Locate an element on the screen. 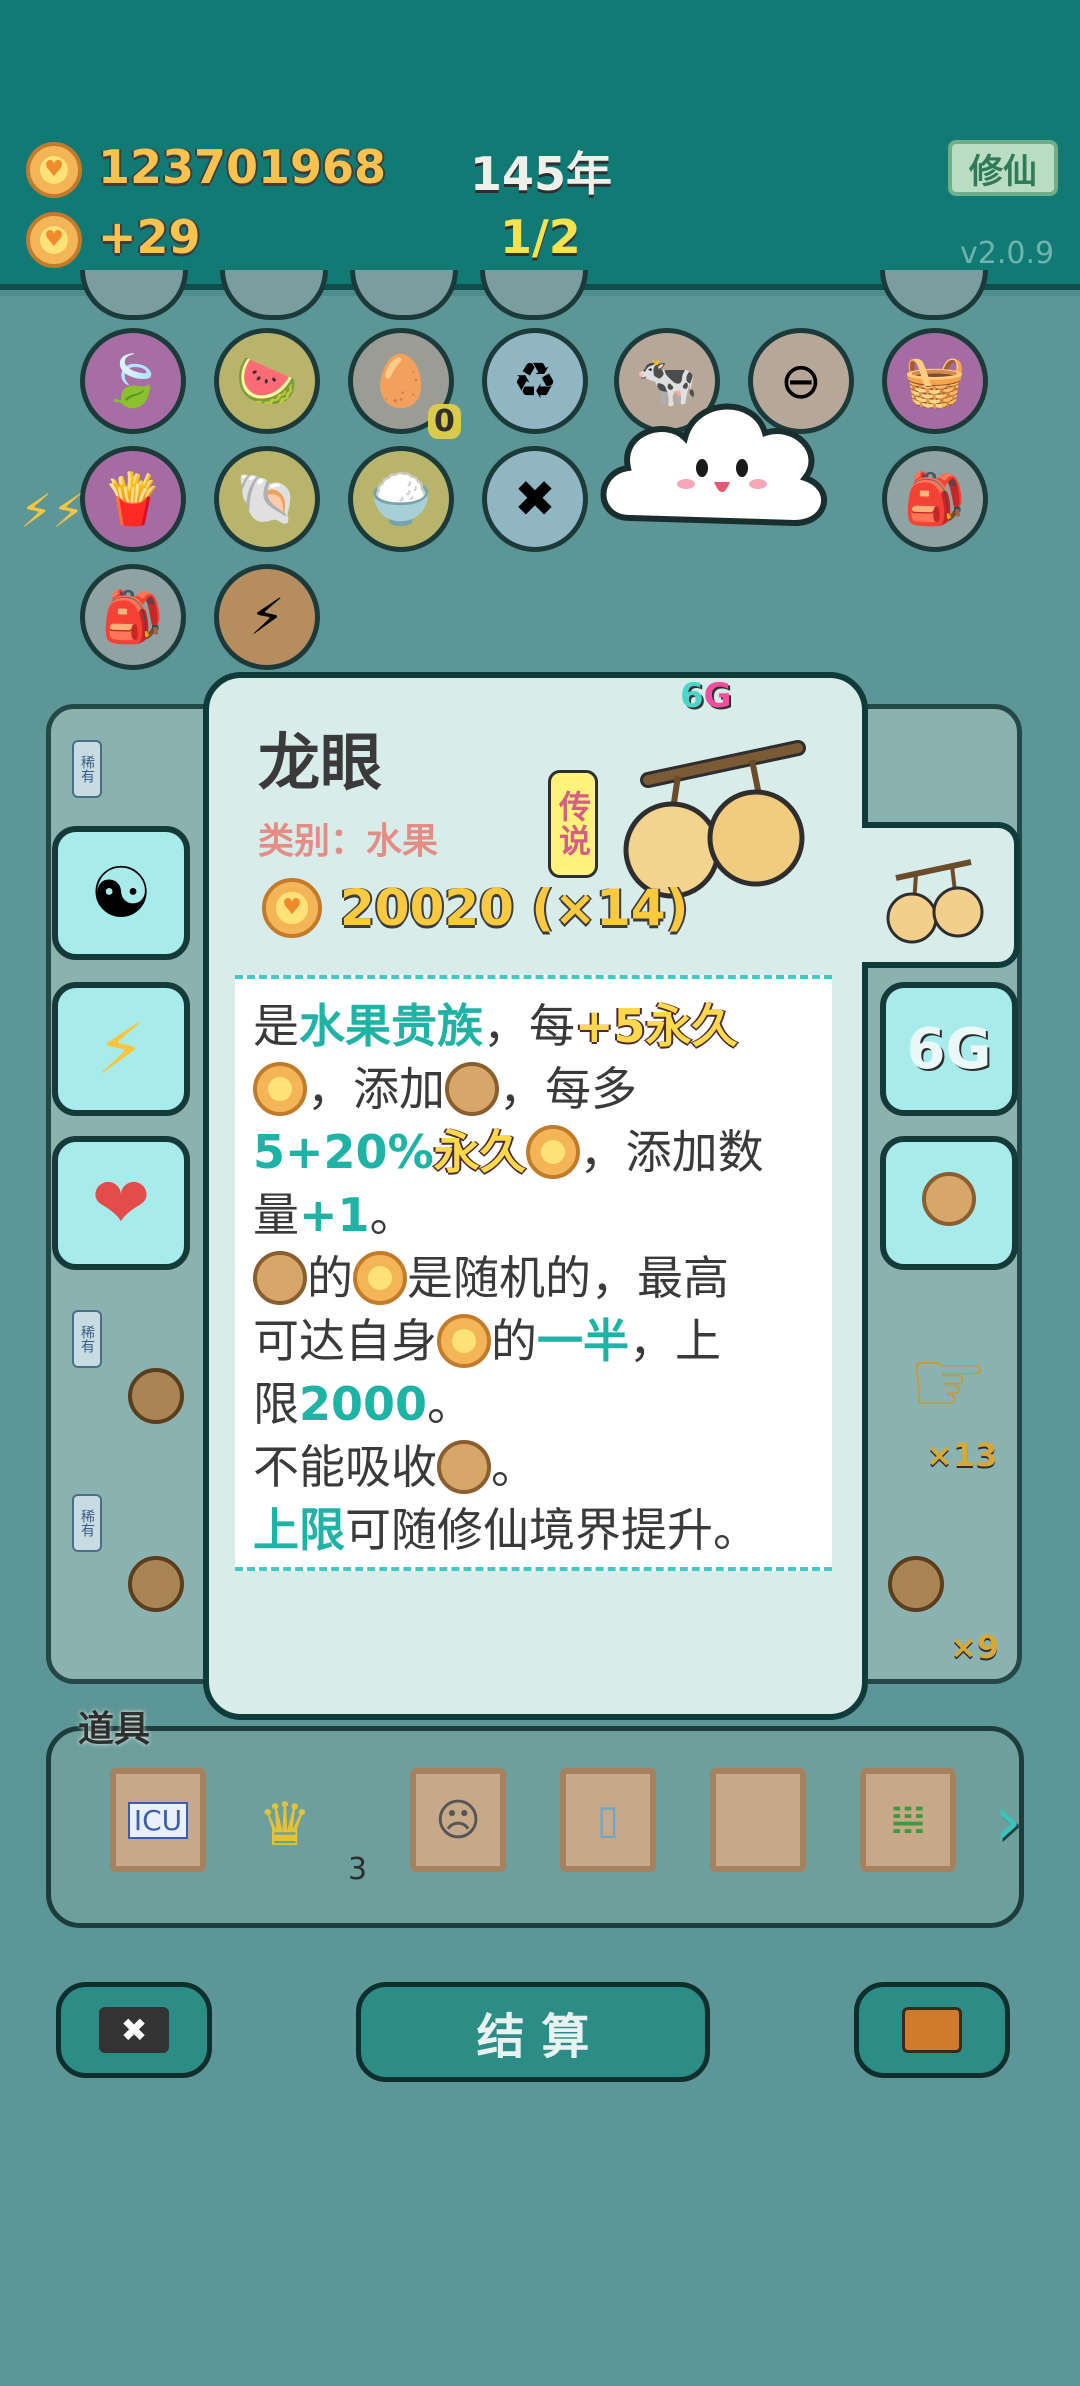 The height and width of the screenshot is (2386, 1080). next-arrow-icon: › is located at coordinates (1008, 1821).